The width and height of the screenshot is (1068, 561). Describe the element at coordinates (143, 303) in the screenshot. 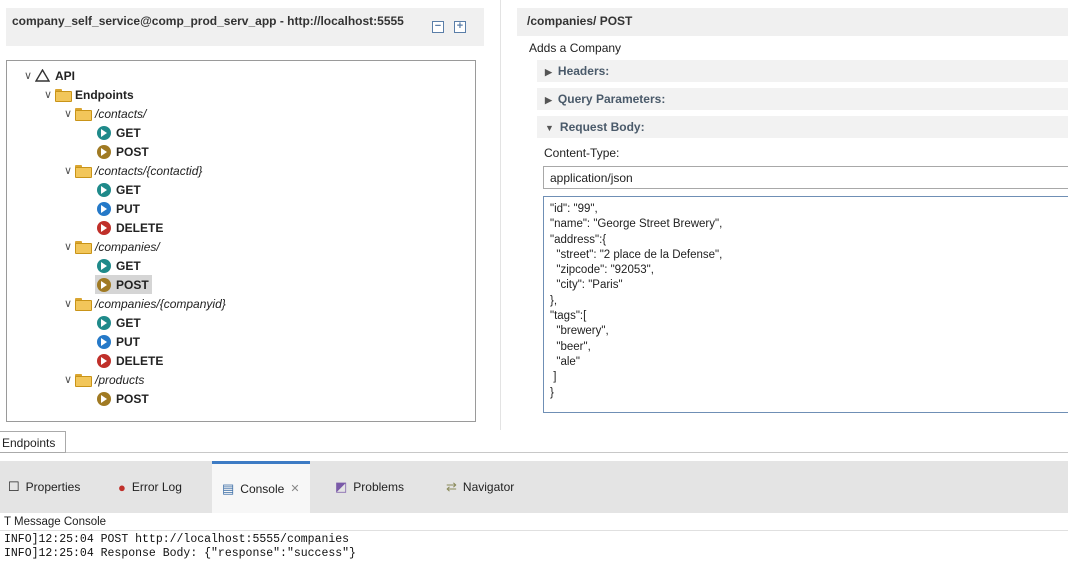

I see `tree-node-companyid: ∨ /companies/{companyid}` at that location.